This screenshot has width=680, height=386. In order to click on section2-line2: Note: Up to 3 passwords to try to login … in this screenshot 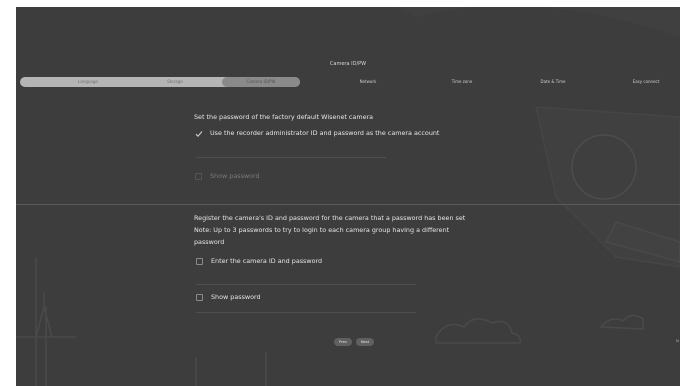, I will do `click(322, 230)`.